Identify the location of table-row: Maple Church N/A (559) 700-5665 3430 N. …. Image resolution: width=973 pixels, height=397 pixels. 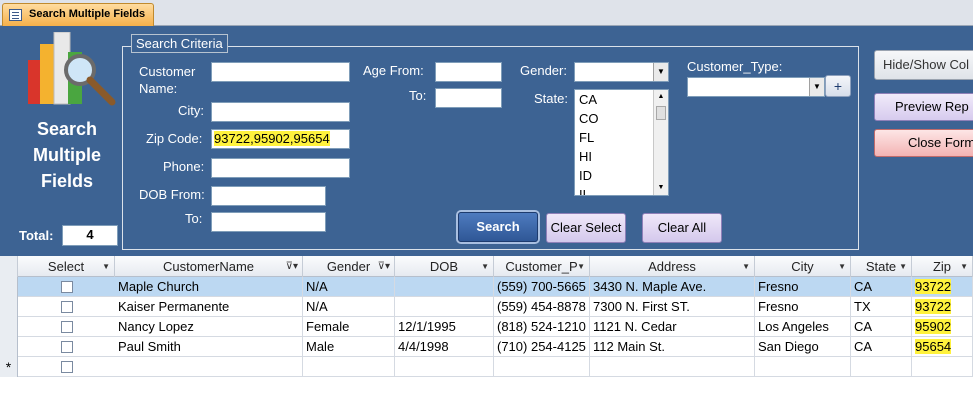
(486, 287).